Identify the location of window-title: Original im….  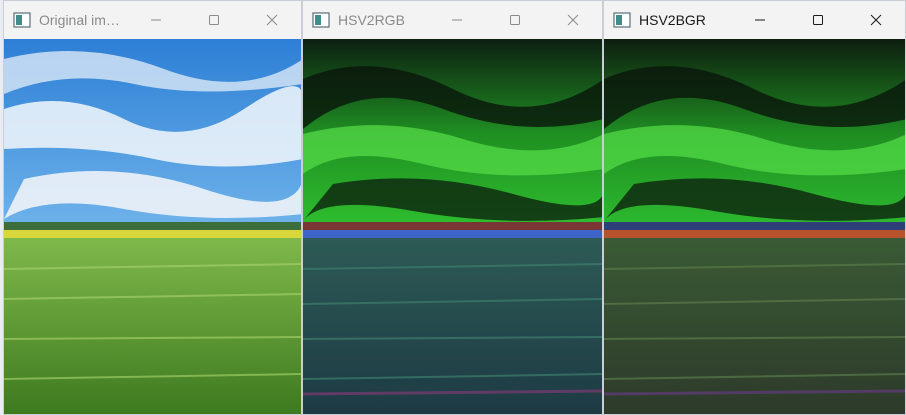
(79, 20).